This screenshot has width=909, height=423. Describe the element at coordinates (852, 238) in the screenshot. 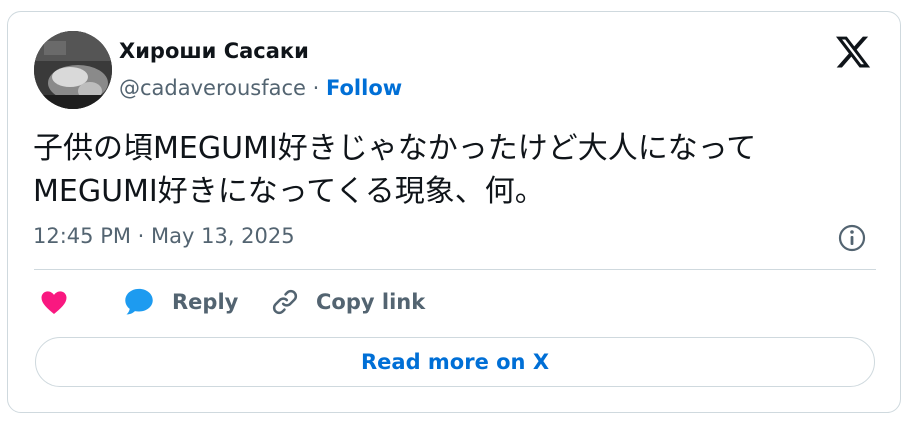

I see `info-icon` at that location.